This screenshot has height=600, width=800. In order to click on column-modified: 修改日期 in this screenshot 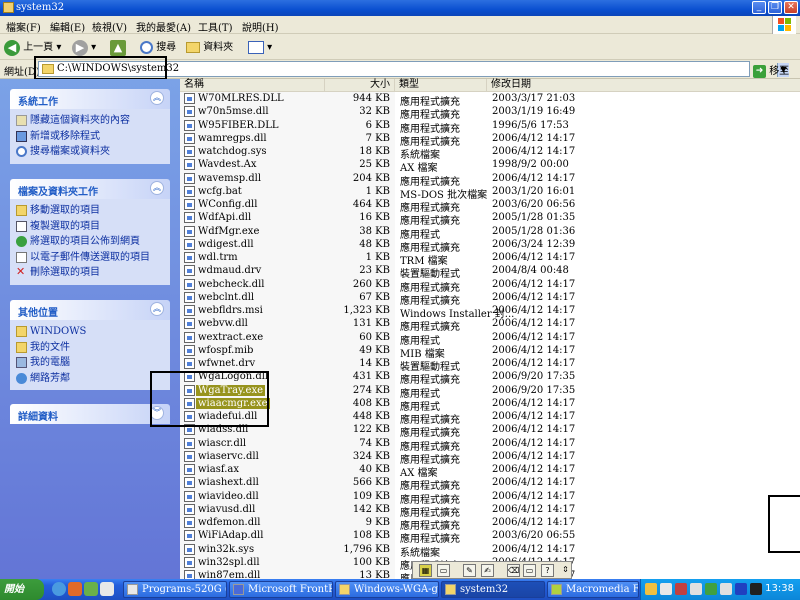, I will do `click(643, 85)`.